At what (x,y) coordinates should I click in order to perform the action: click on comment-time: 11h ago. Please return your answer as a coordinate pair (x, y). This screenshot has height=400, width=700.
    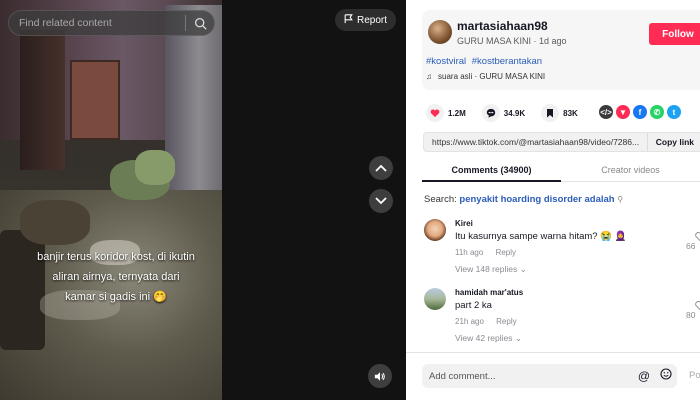
    Looking at the image, I should click on (469, 252).